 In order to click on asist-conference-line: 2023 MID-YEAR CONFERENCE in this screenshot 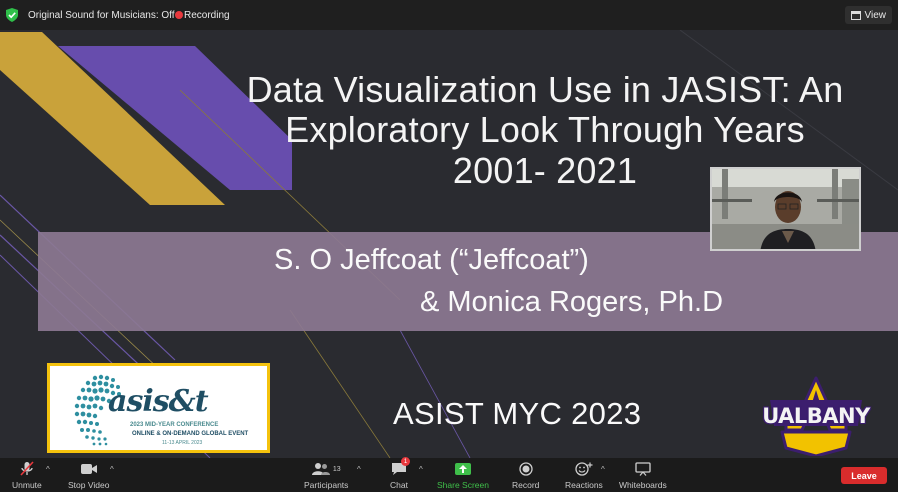, I will do `click(174, 425)`.